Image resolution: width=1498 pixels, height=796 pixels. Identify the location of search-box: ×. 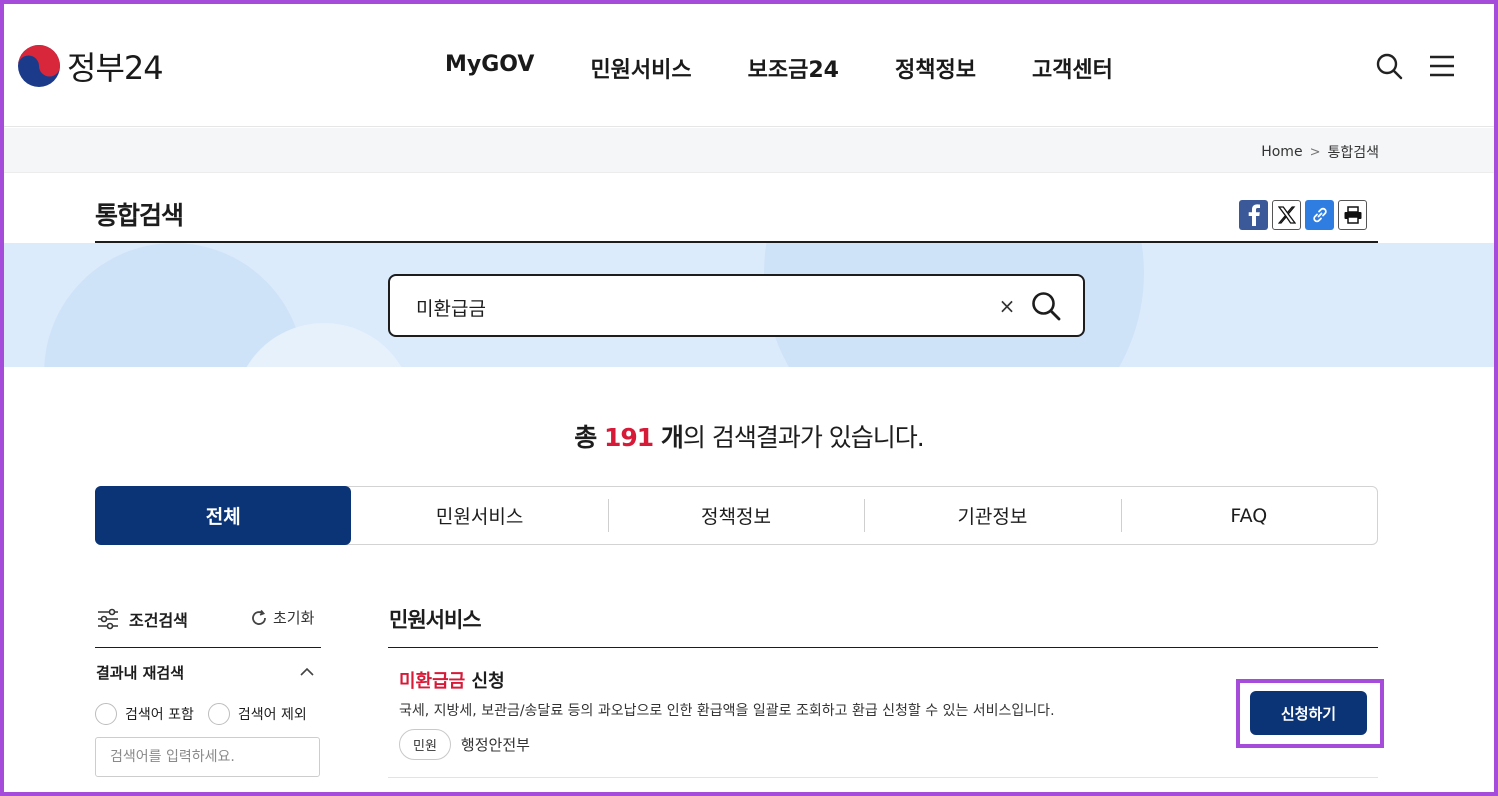
(736, 305).